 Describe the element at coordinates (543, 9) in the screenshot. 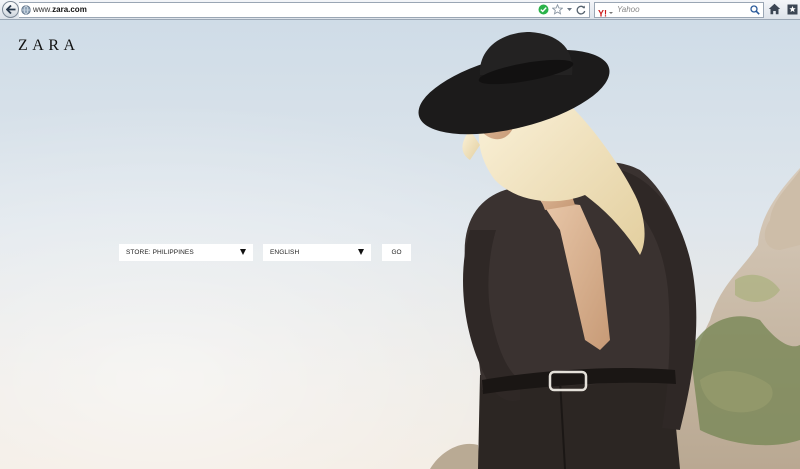

I see `check-circle-icon` at that location.